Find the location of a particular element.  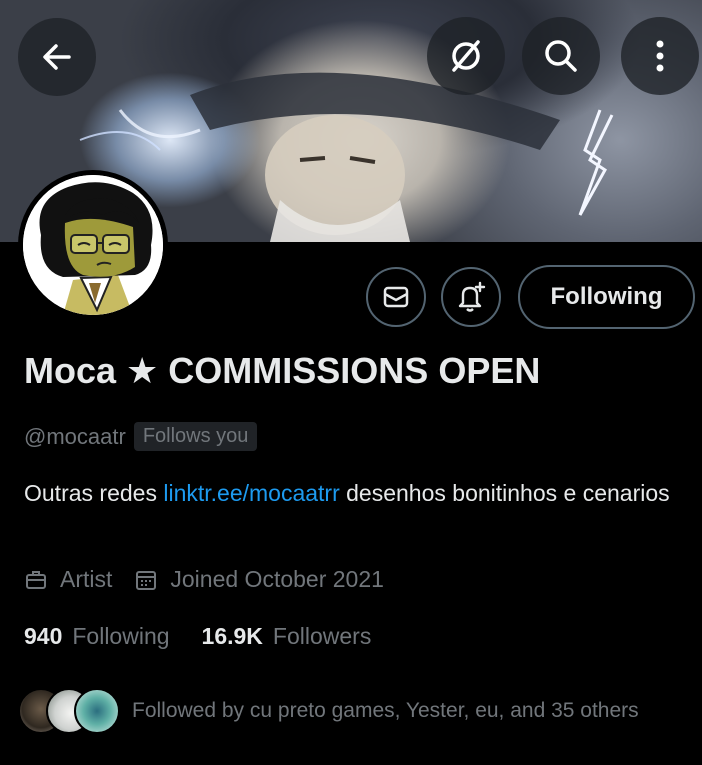

joined-date: Joined October 2021 is located at coordinates (277, 579).